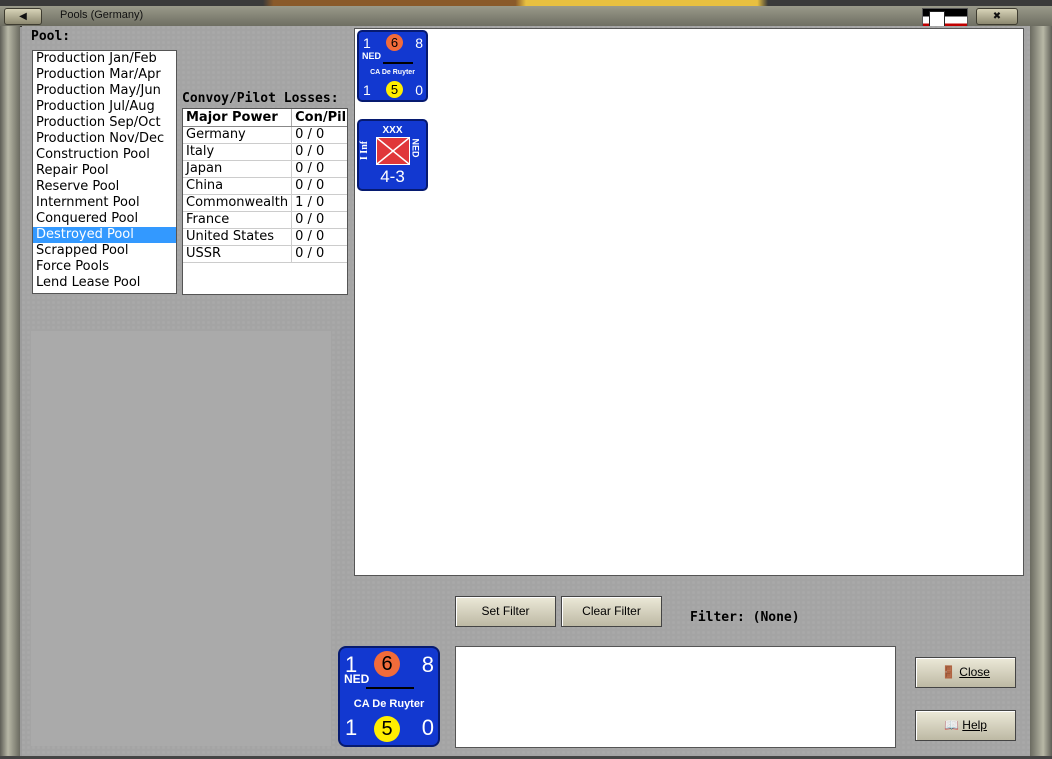 The image size is (1052, 759). I want to click on ship-large-bottom-right: 0, so click(427, 727).